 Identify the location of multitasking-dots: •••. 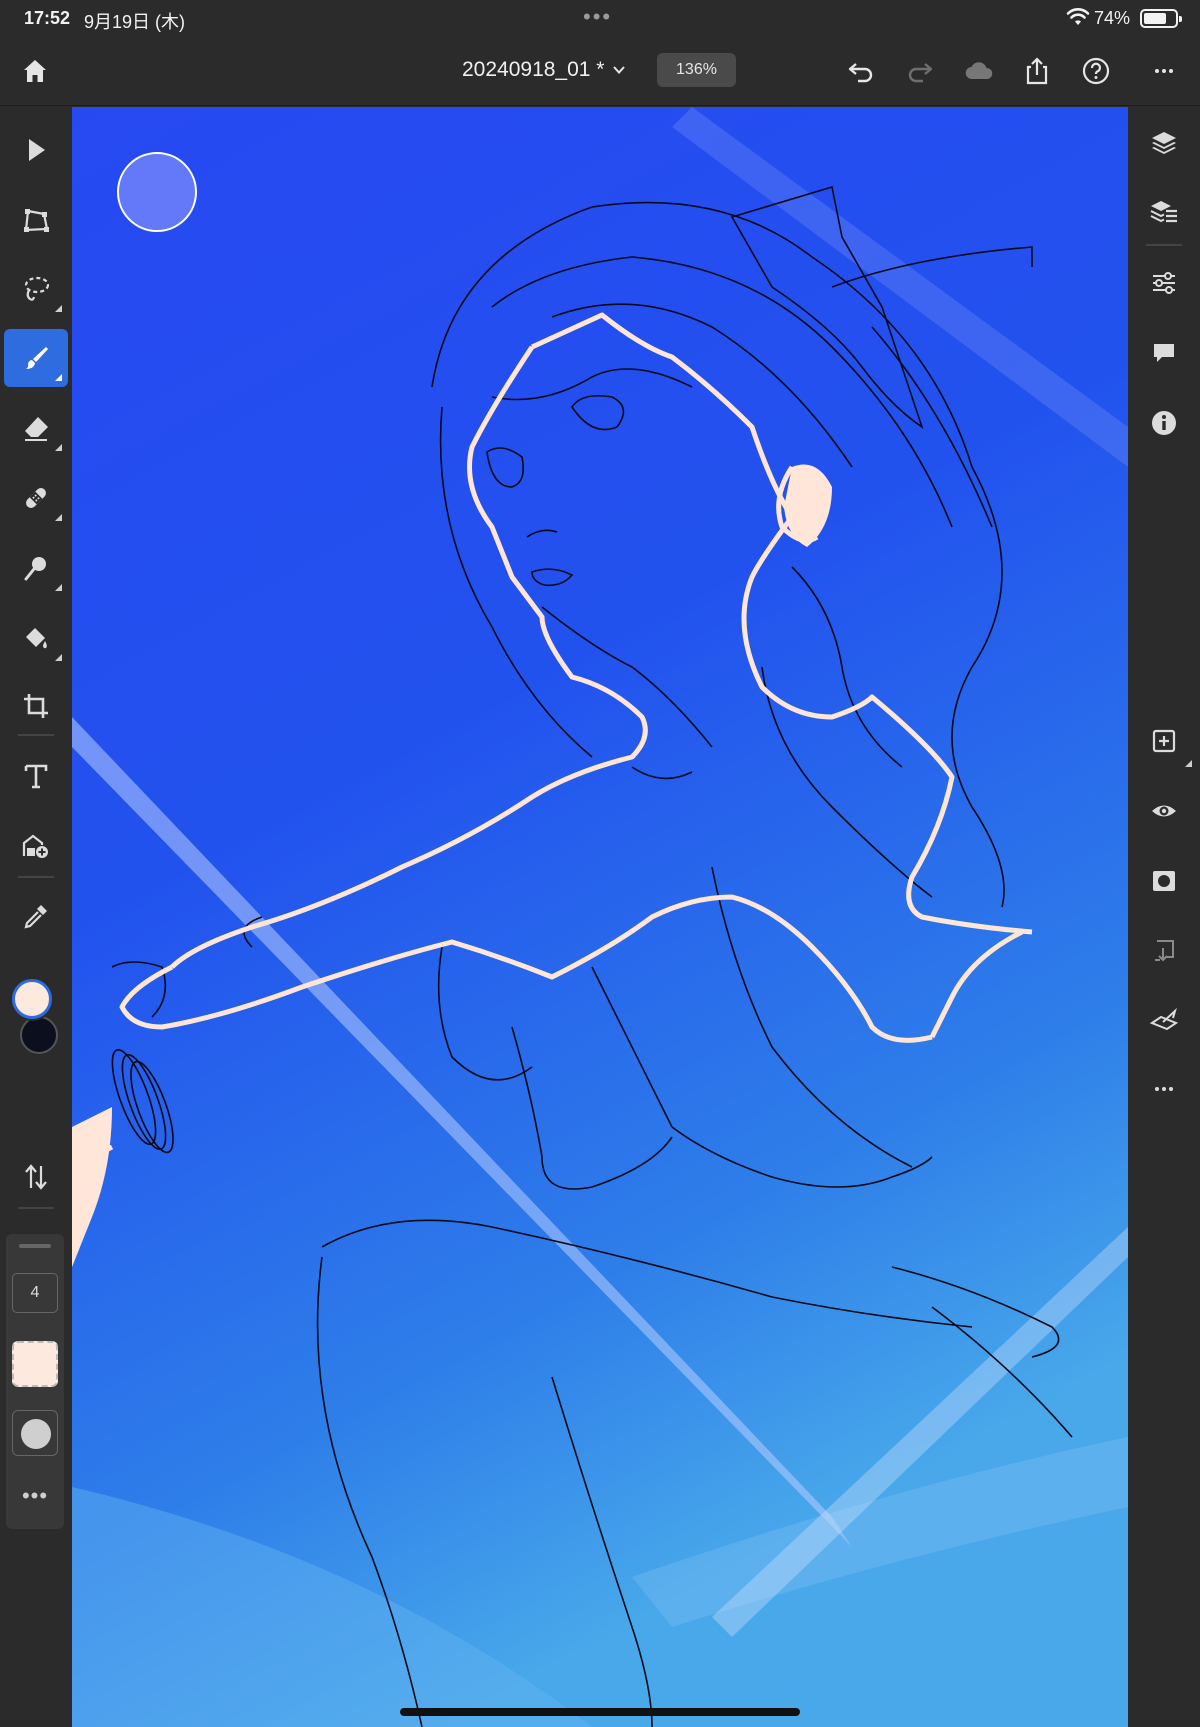
(597, 17).